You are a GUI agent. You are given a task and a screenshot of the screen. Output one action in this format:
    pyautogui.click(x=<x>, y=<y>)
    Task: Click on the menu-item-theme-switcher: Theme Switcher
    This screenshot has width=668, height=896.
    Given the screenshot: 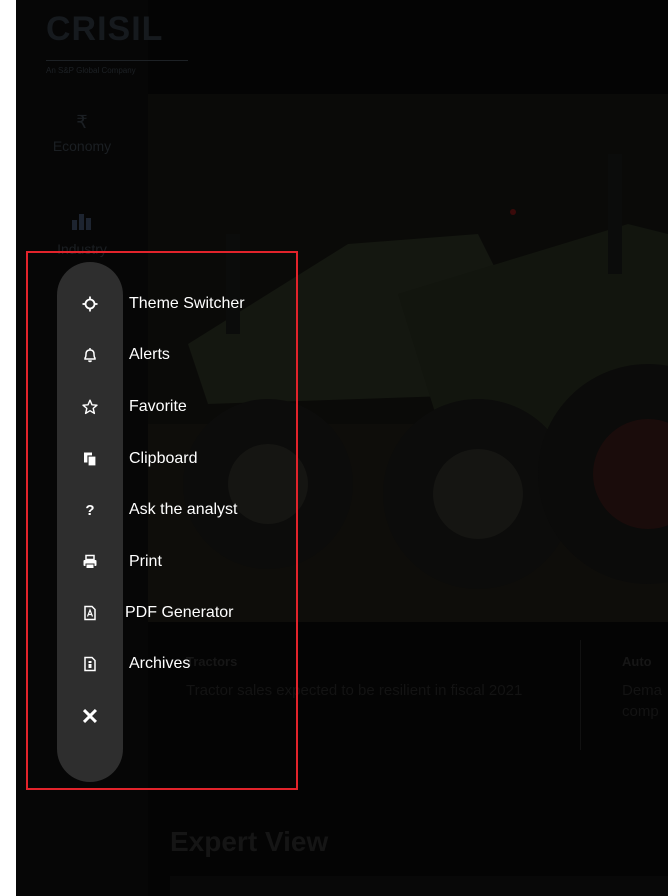 What is the action you would take?
    pyautogui.click(x=151, y=304)
    